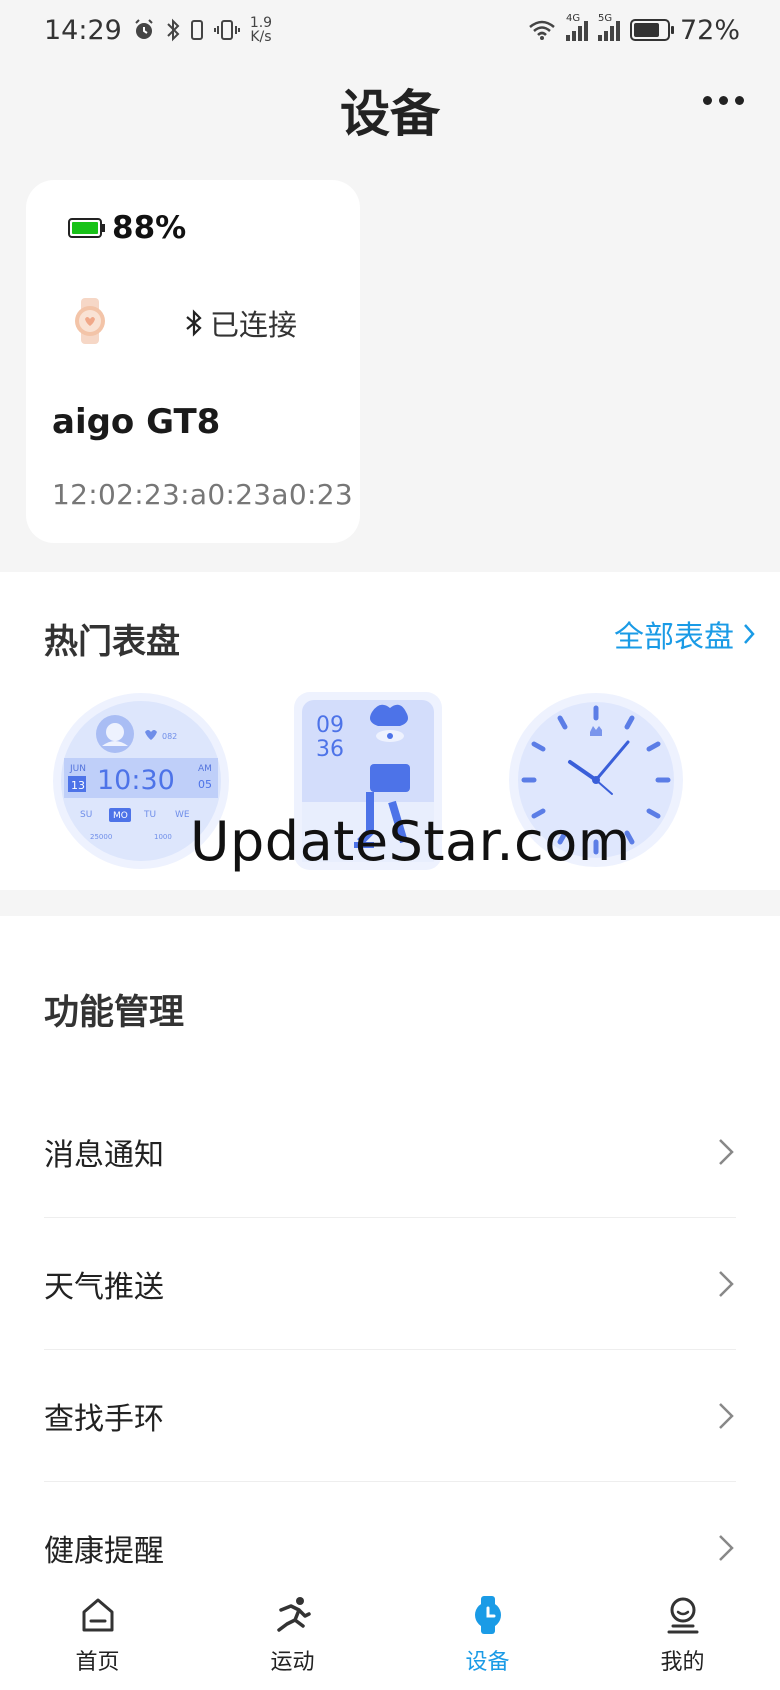  I want to click on status-right: 4G 5G 72%, so click(634, 29).